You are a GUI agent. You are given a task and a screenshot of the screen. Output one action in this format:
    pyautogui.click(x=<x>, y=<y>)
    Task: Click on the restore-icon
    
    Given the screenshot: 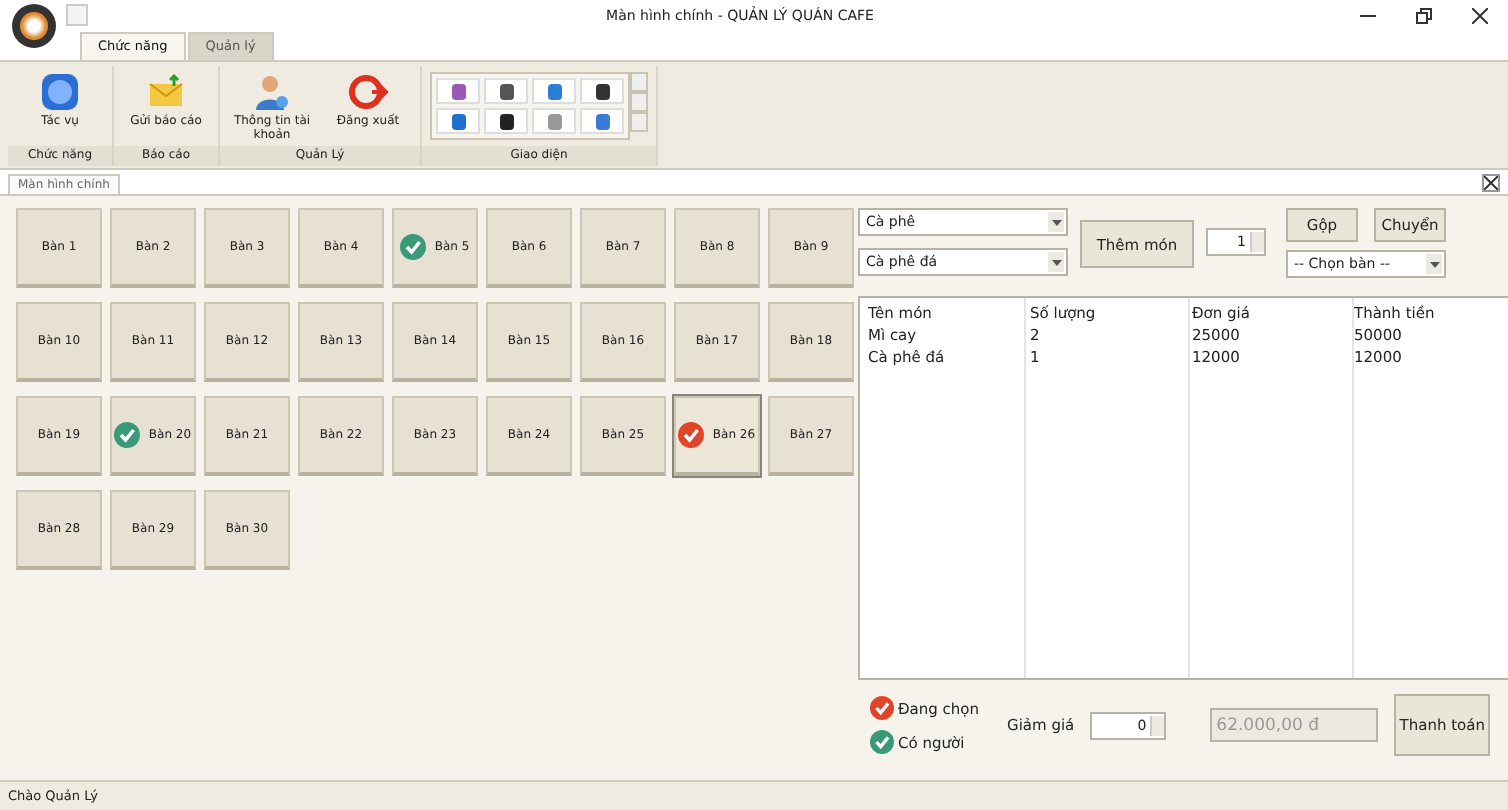 What is the action you would take?
    pyautogui.click(x=1424, y=16)
    